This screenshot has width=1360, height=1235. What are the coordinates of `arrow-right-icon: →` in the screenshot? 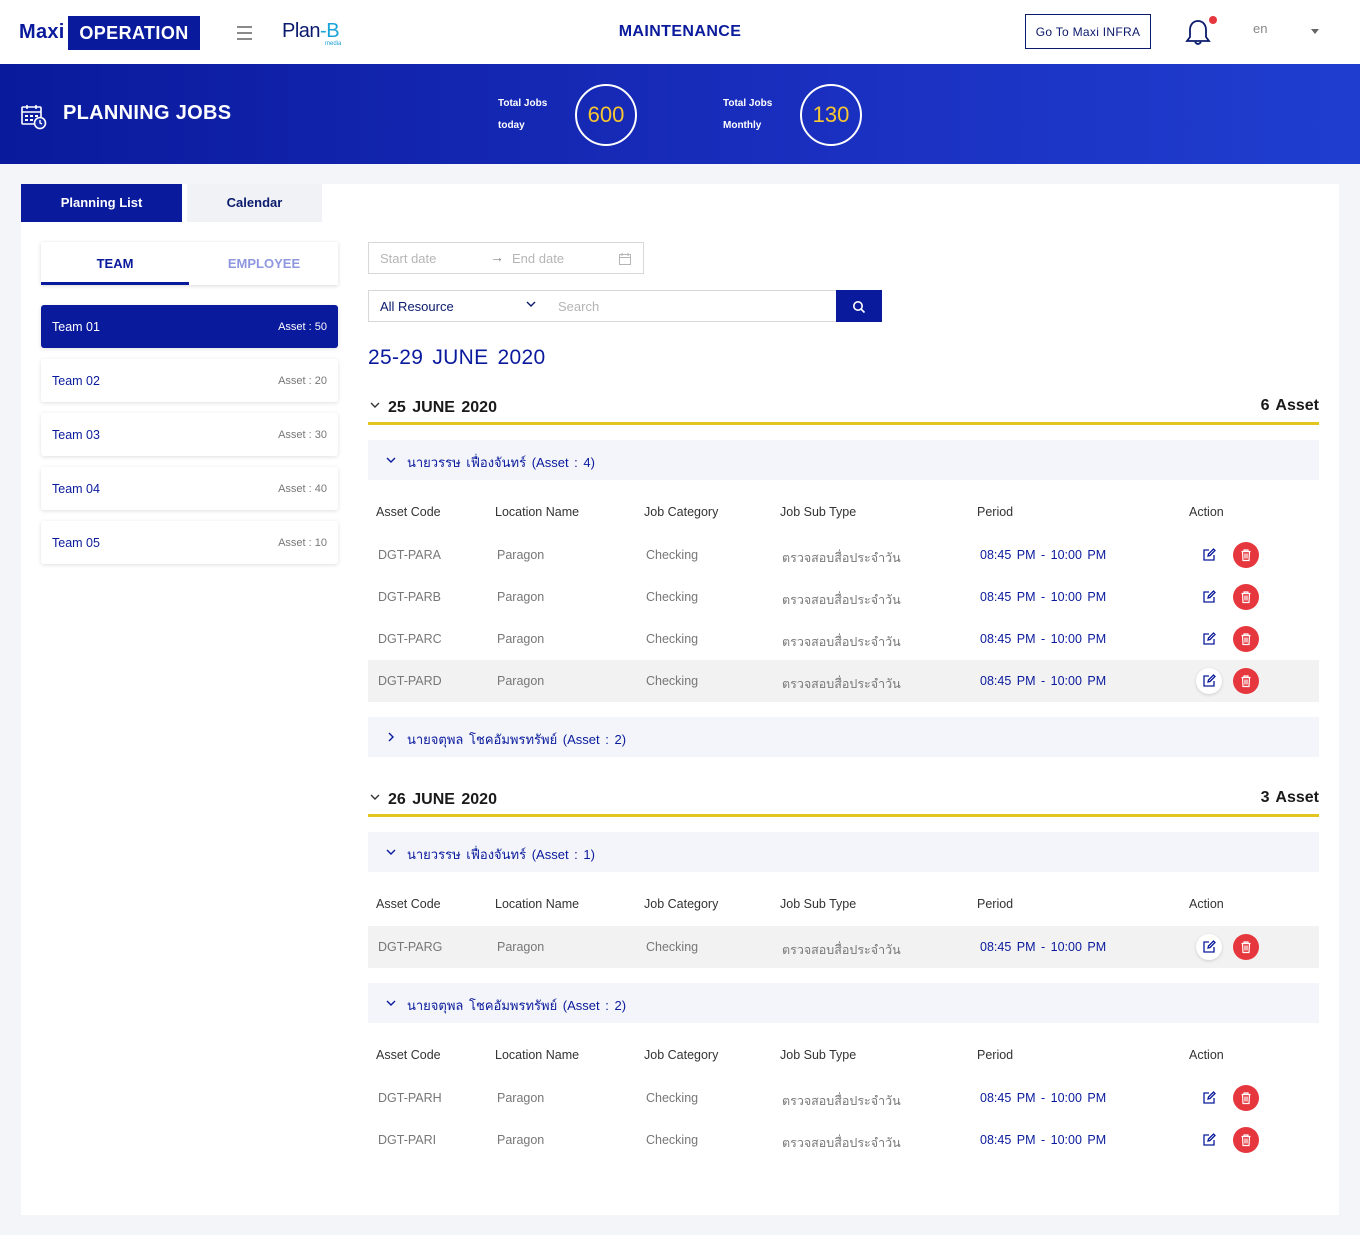 It's located at (497, 257).